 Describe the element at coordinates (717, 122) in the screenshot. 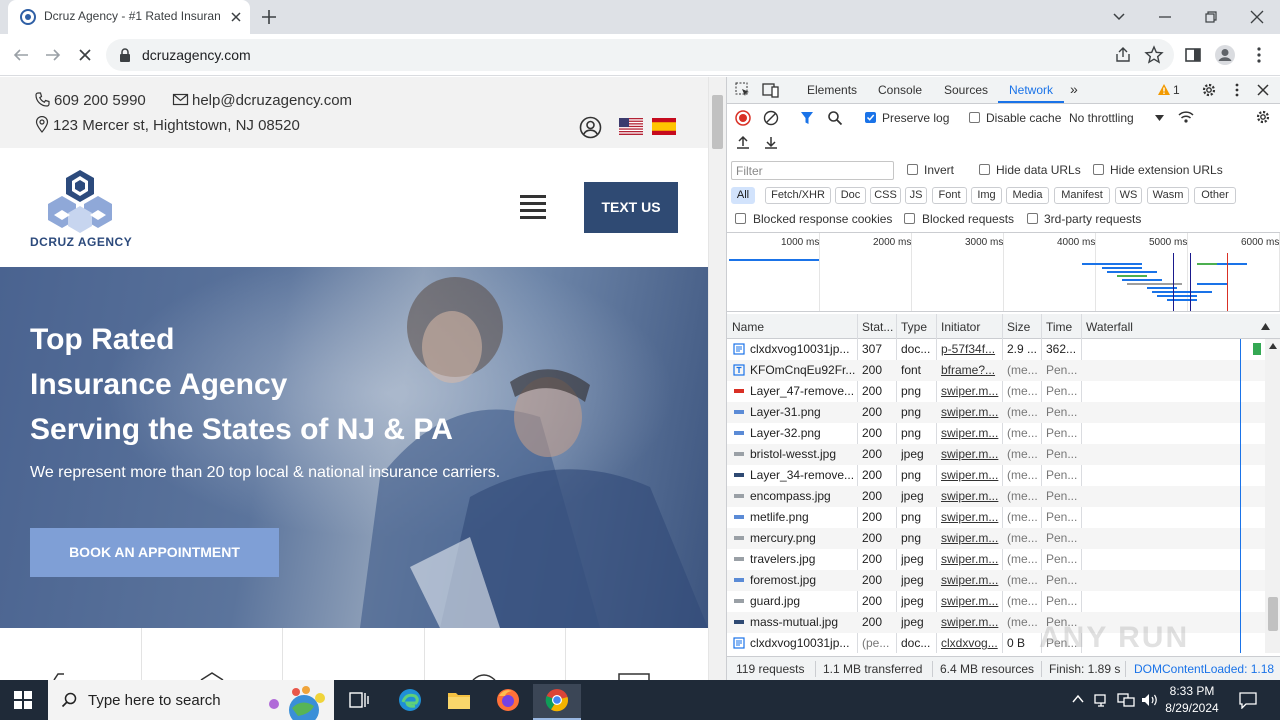

I see `page-scrollbar-thumb` at that location.